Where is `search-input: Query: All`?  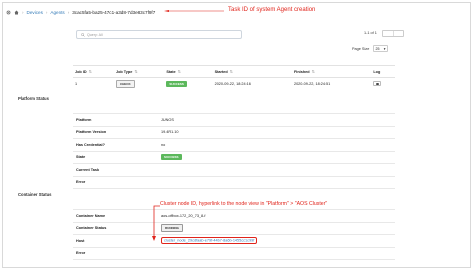
search-input: Query: All is located at coordinates (159, 34).